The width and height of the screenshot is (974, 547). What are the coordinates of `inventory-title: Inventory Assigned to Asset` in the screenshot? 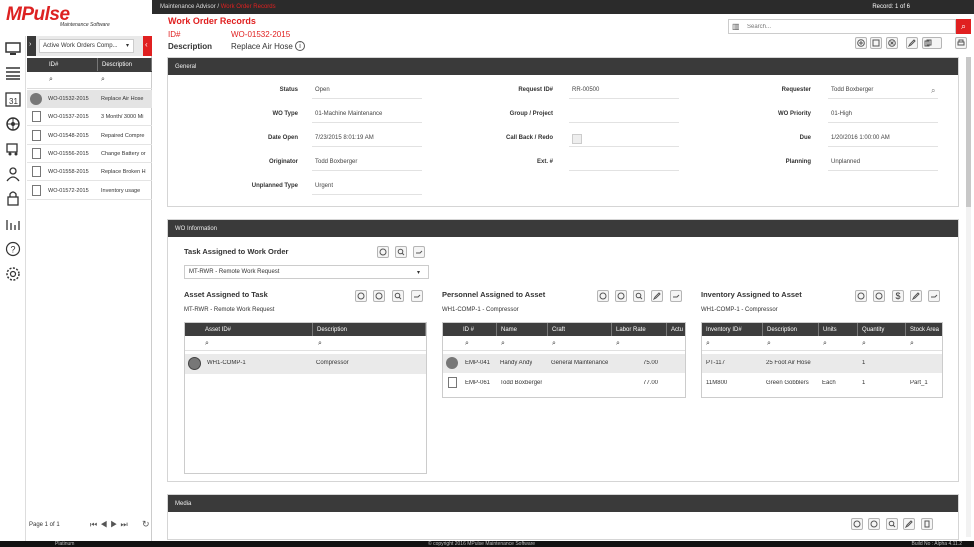 It's located at (751, 294).